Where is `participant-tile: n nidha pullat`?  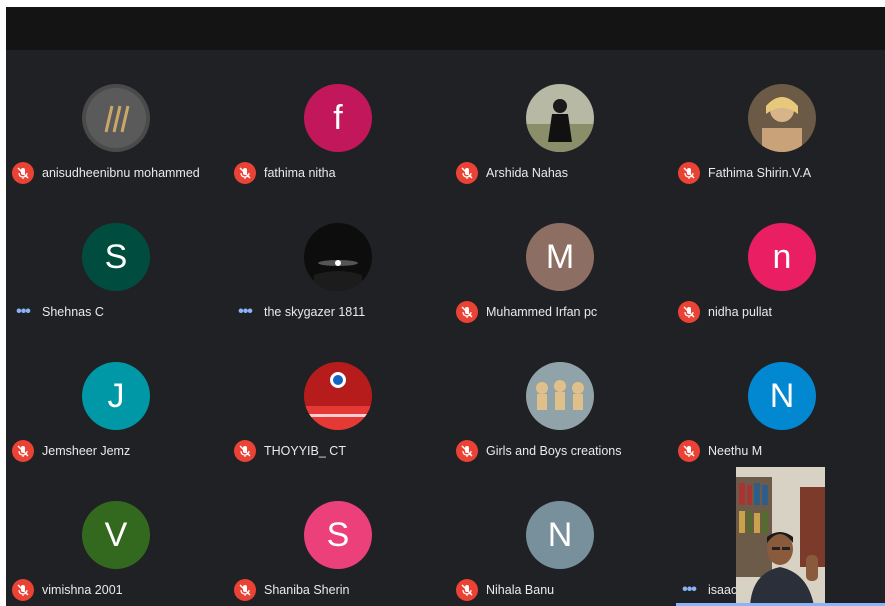
participant-tile: n nidha pullat is located at coordinates (778, 258).